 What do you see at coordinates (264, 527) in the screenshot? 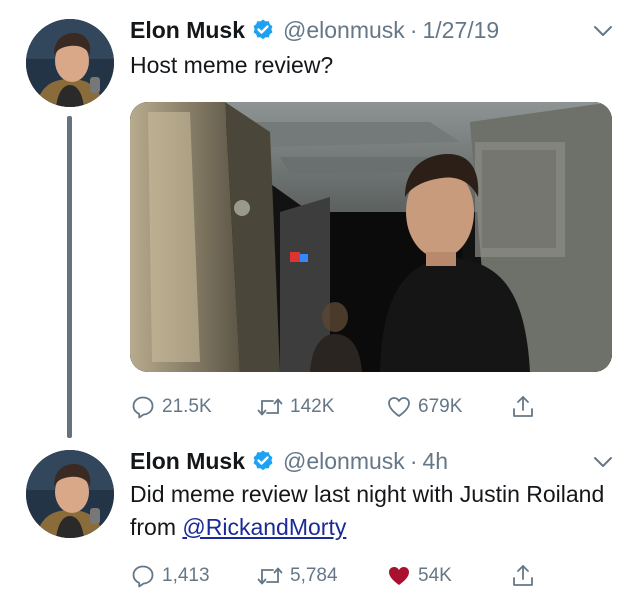
I see `mention-link: @RickandMorty` at bounding box center [264, 527].